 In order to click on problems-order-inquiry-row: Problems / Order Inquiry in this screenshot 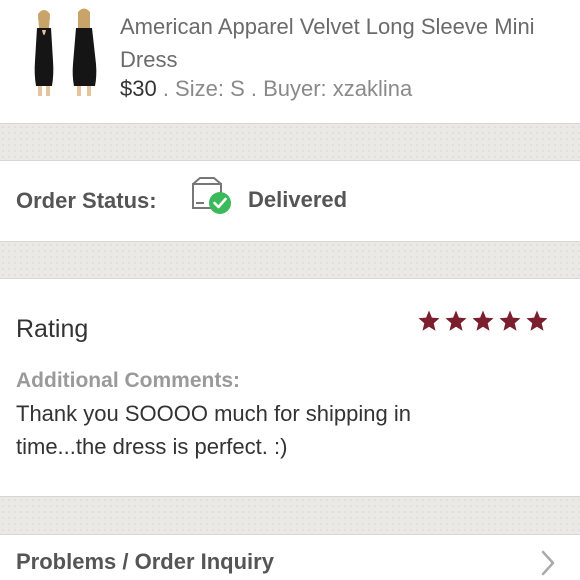, I will do `click(290, 557)`.